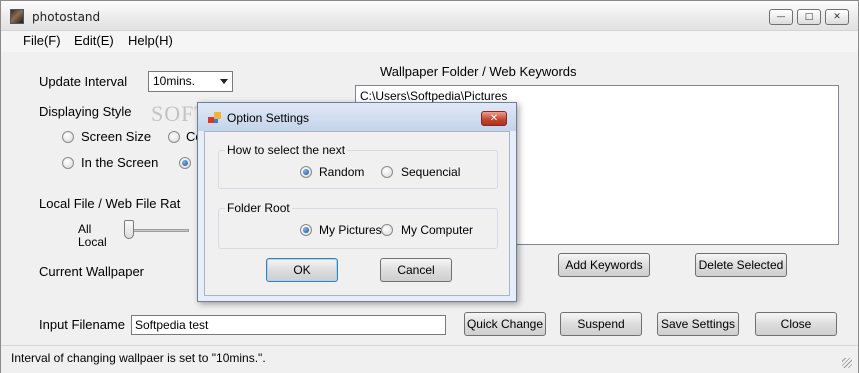 This screenshot has width=859, height=373. I want to click on add-keywords-button: Add Keywords, so click(604, 265).